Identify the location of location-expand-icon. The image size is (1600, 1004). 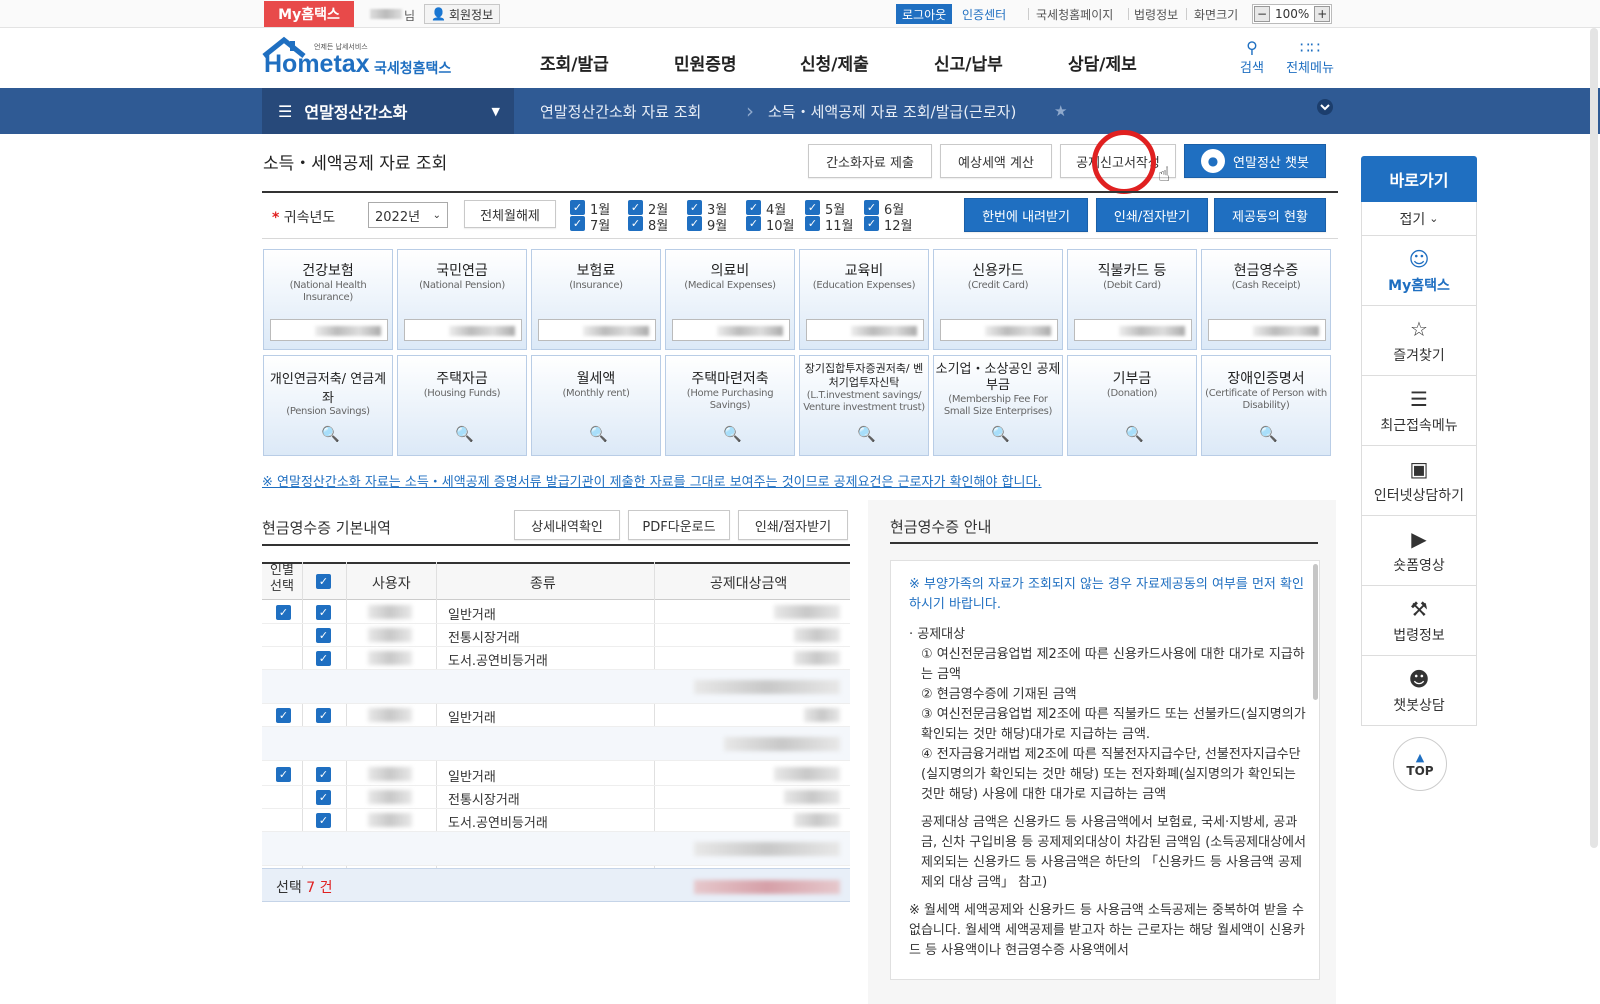
(1329, 111).